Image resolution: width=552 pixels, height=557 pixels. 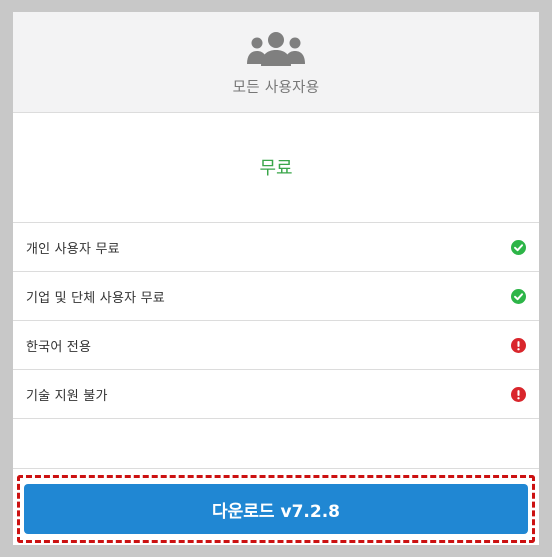 I want to click on plan-title: 모든 사용자용, so click(x=276, y=88).